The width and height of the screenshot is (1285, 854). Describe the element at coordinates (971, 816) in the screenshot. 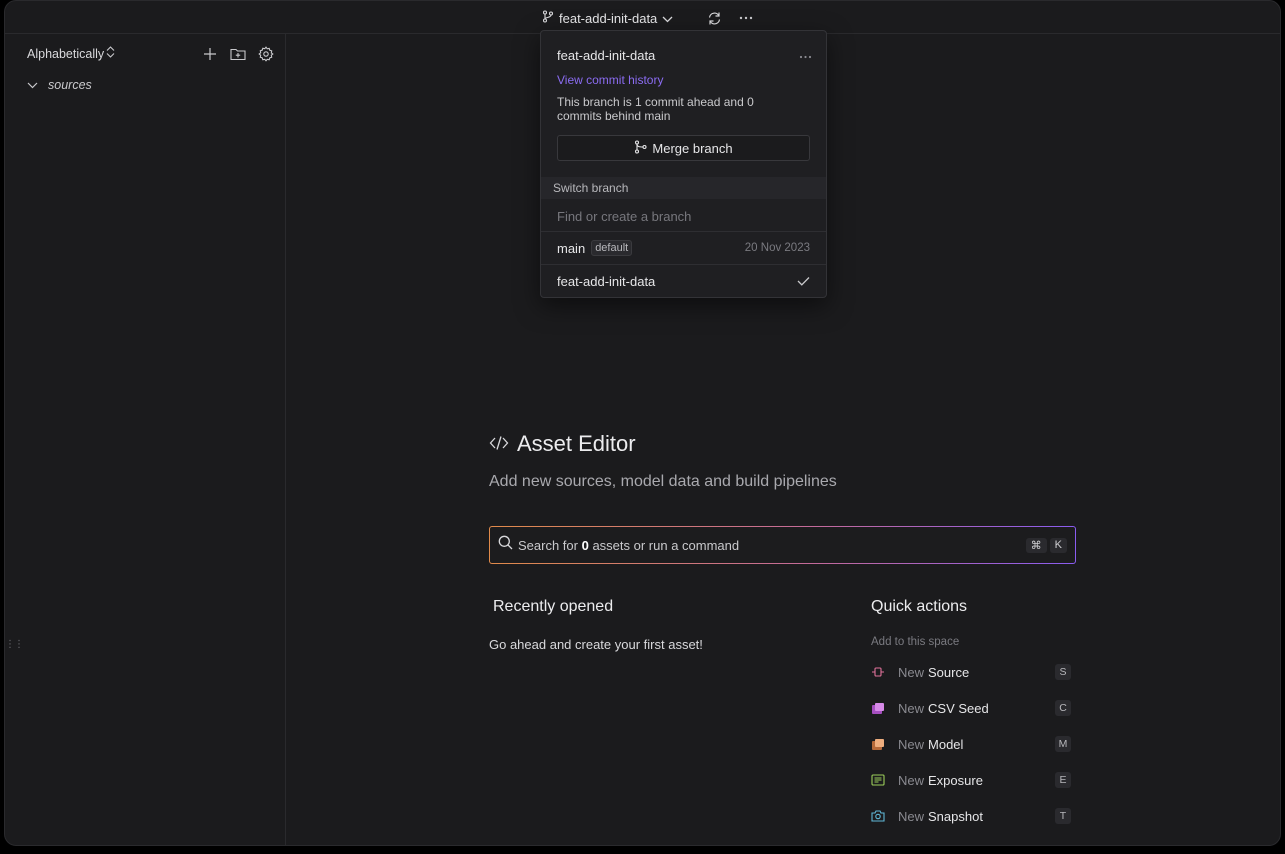

I see `new-snapshot-action: New Snapshot T` at that location.